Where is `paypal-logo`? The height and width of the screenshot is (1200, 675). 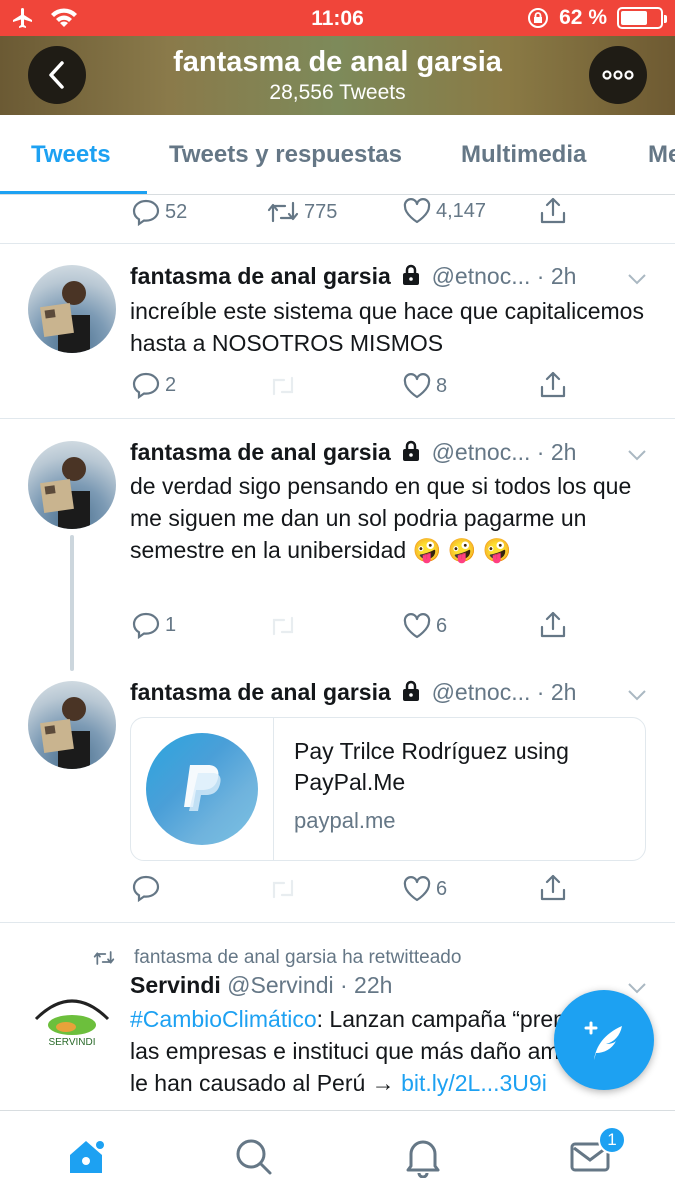 paypal-logo is located at coordinates (202, 789).